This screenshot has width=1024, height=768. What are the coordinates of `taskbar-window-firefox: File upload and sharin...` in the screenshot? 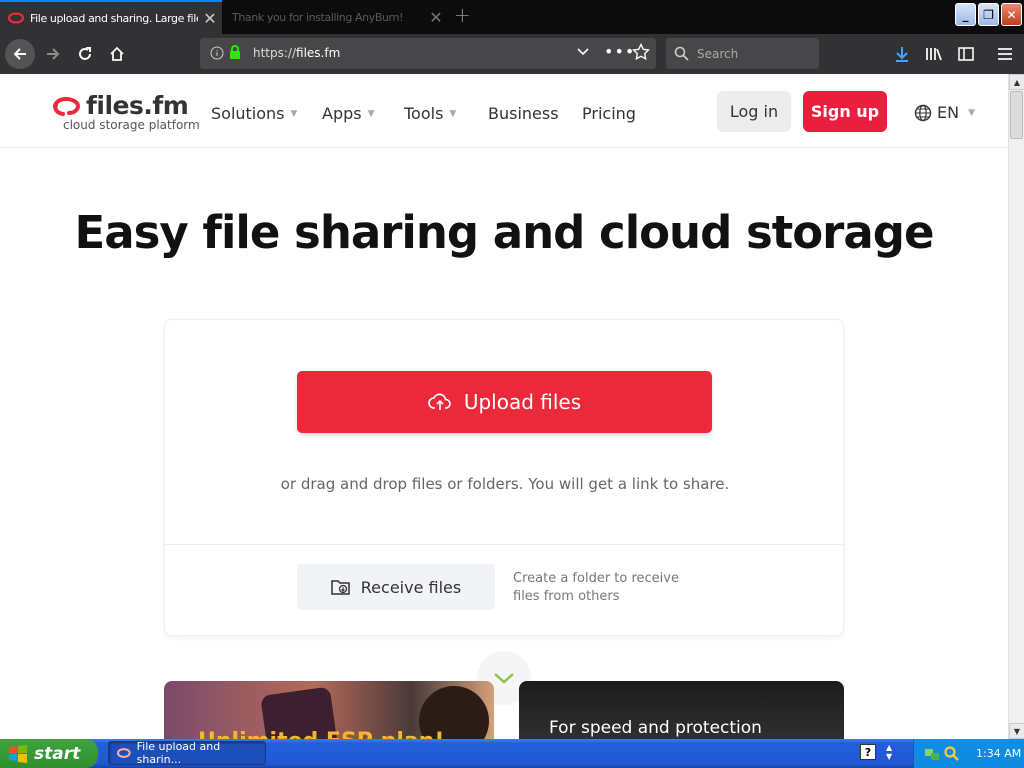 It's located at (187, 753).